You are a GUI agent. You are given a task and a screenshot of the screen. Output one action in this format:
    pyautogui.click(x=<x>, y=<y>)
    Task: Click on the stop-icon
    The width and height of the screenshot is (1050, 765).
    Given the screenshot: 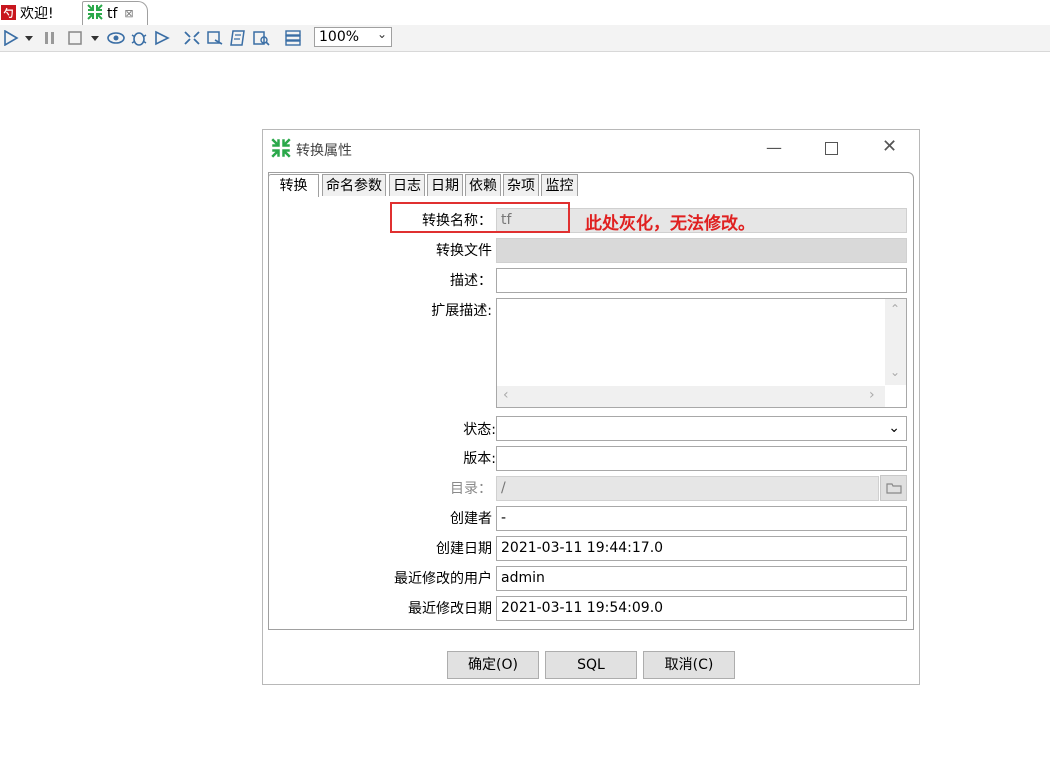 What is the action you would take?
    pyautogui.click(x=75, y=38)
    